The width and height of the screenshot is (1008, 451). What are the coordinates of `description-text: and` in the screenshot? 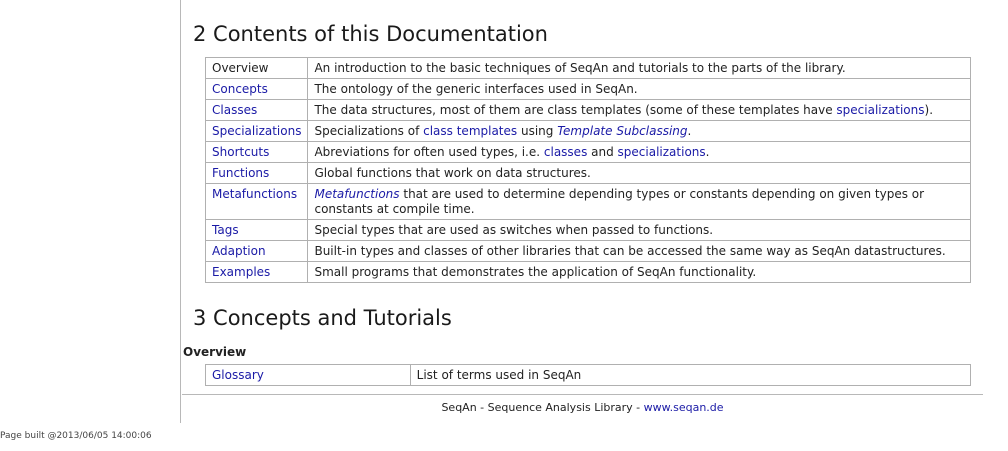 It's located at (602, 152).